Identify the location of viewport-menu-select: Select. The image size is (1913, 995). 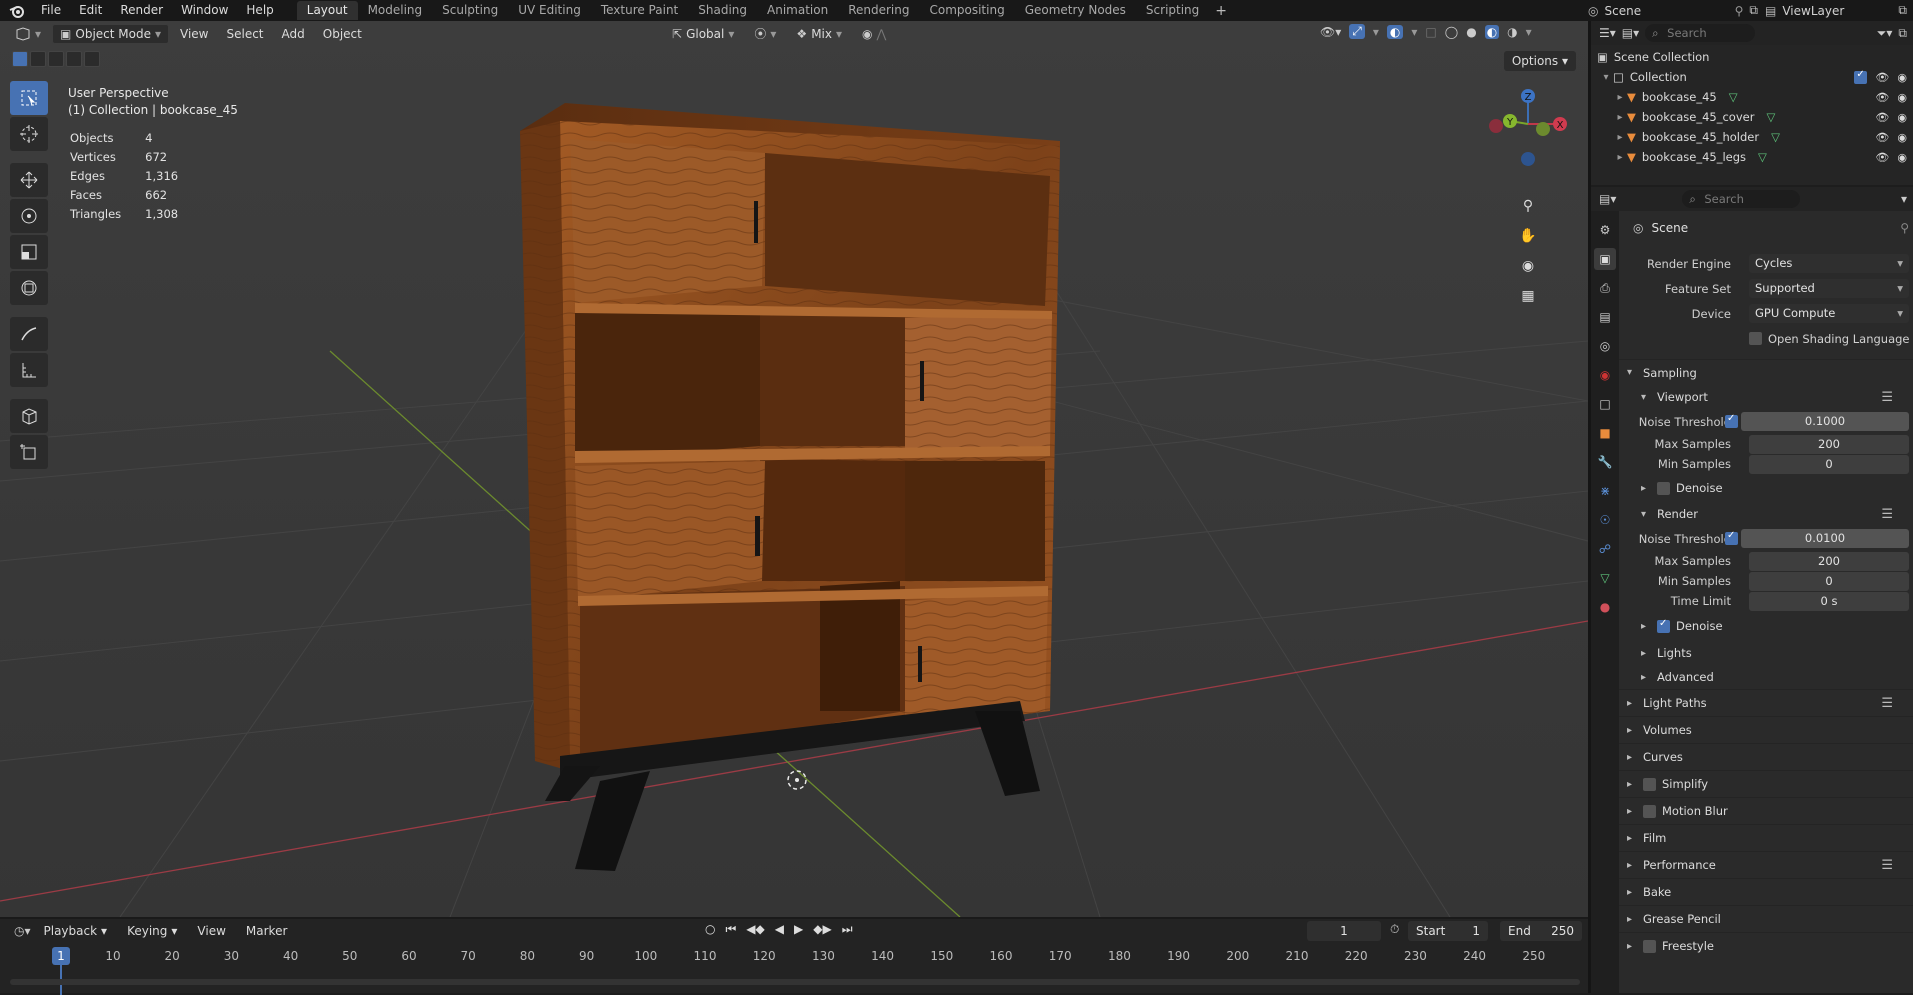
(244, 34).